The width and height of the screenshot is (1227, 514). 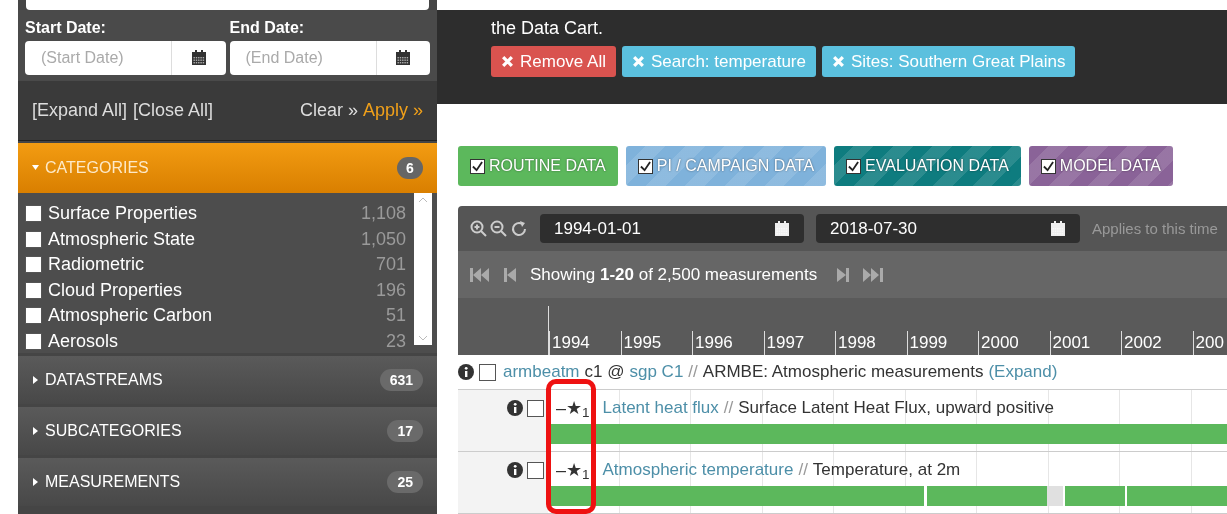 What do you see at coordinates (604, 372) in the screenshot?
I see `facility-code: c1 @` at bounding box center [604, 372].